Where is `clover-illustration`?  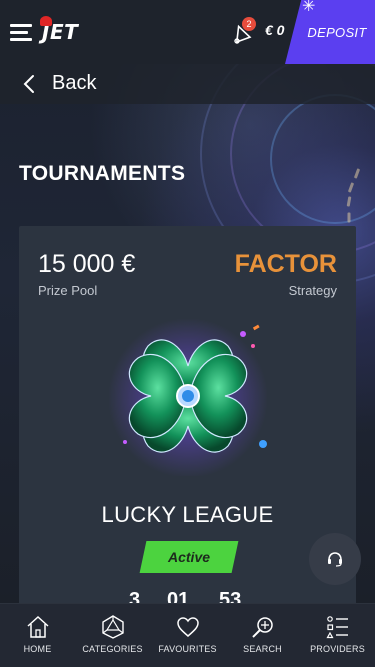 clover-illustration is located at coordinates (188, 397).